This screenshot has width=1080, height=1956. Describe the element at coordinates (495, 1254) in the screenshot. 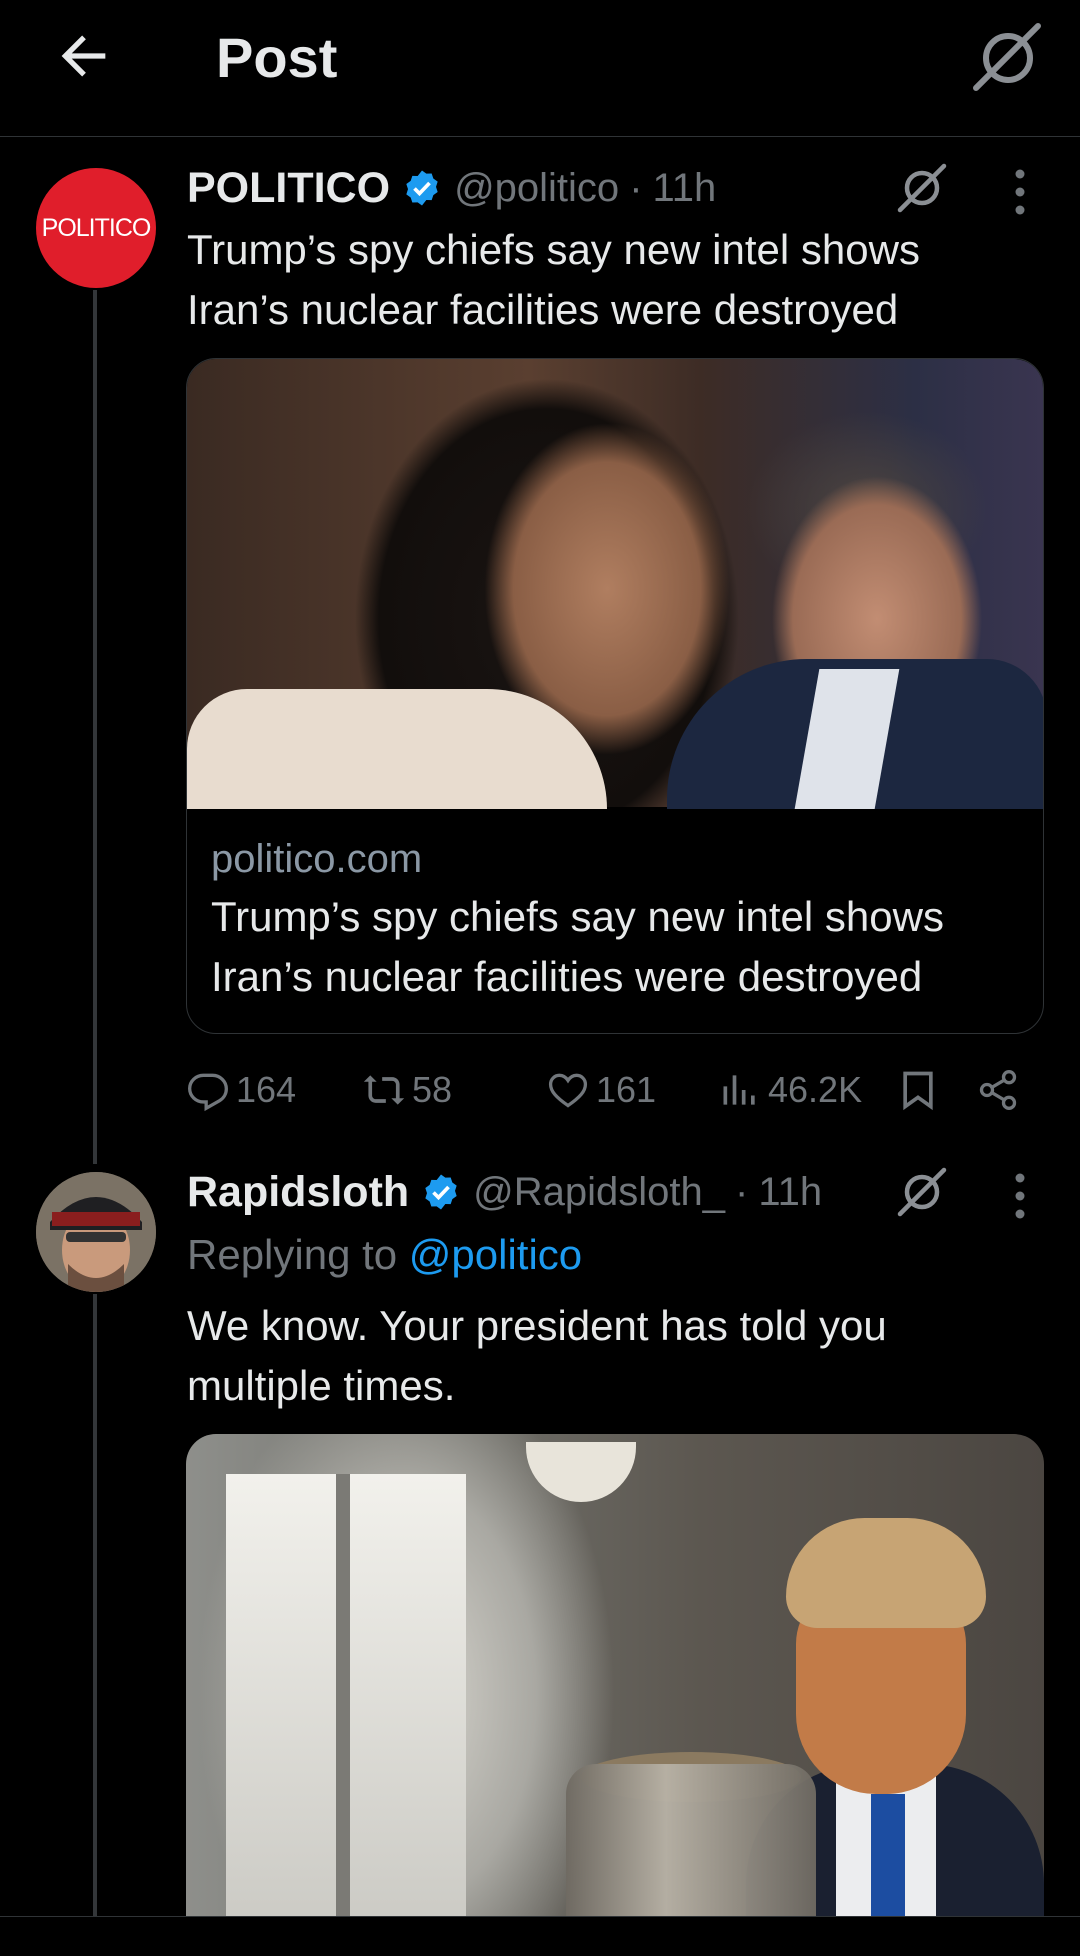

I see `mention-link: @politico` at that location.